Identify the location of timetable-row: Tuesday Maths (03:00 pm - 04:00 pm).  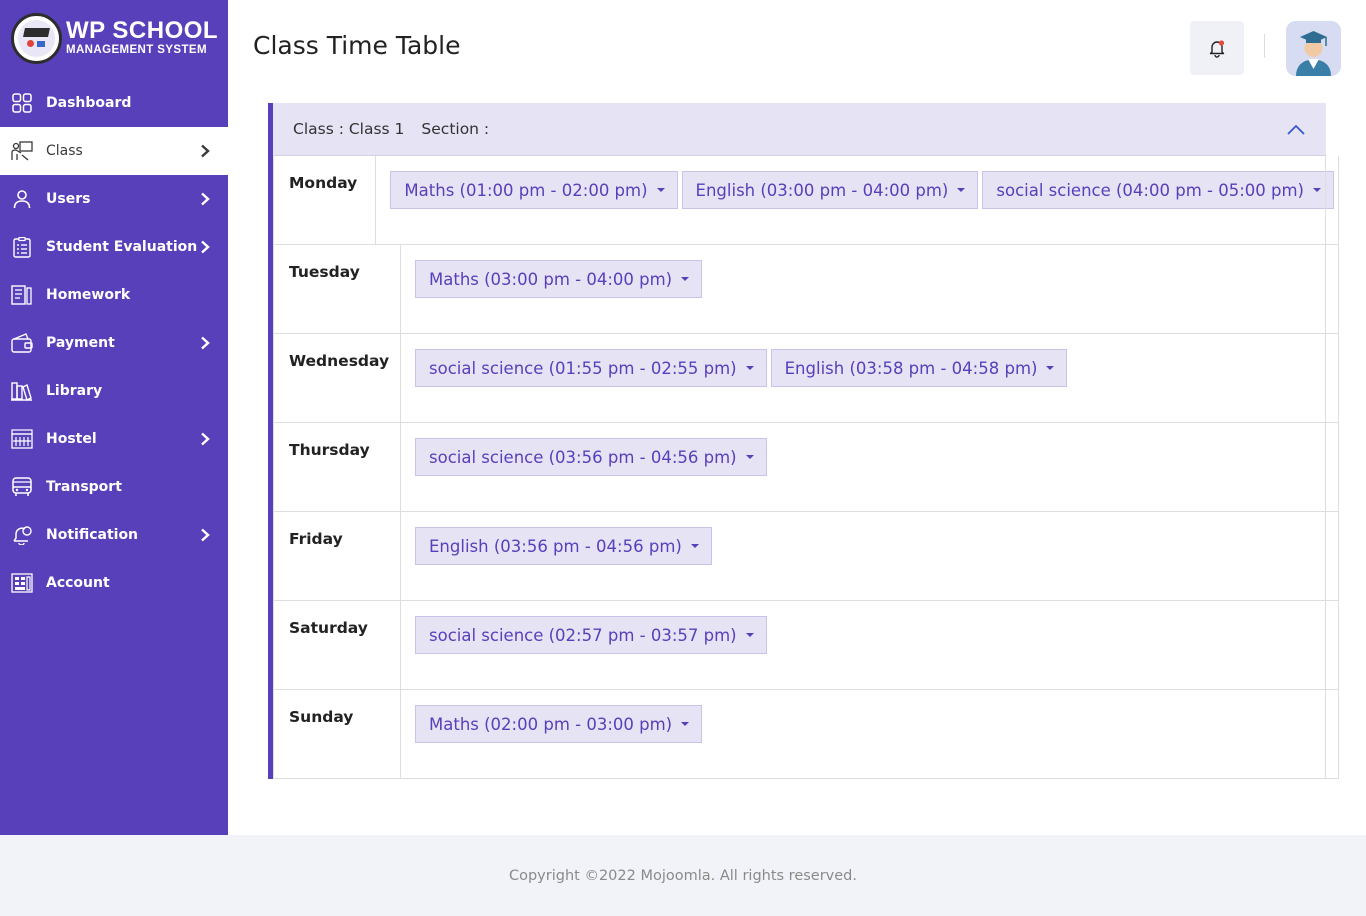
(806, 289).